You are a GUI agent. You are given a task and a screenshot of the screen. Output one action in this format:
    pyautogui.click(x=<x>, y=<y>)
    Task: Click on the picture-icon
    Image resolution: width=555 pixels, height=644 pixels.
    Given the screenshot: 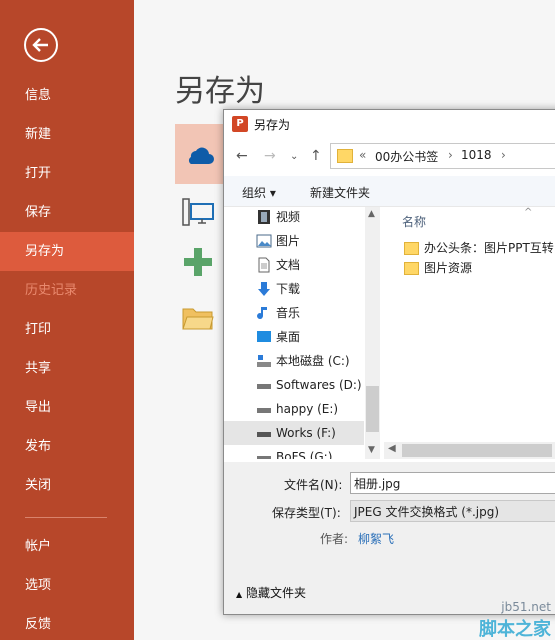 What is the action you would take?
    pyautogui.click(x=264, y=241)
    